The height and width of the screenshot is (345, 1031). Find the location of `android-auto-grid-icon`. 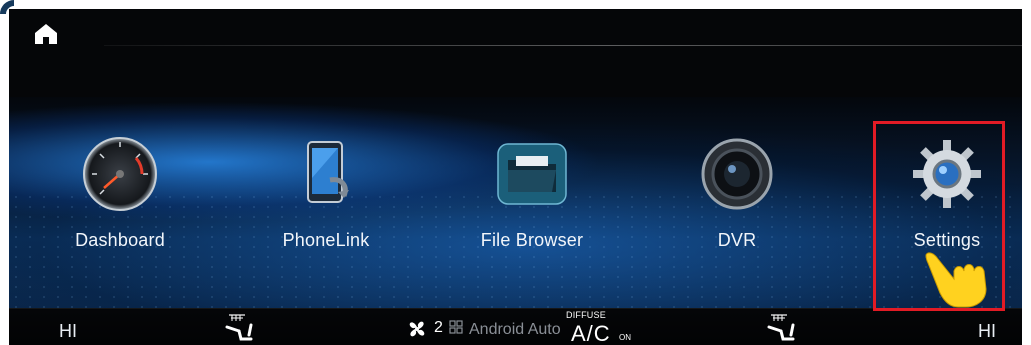

android-auto-grid-icon is located at coordinates (456, 327).